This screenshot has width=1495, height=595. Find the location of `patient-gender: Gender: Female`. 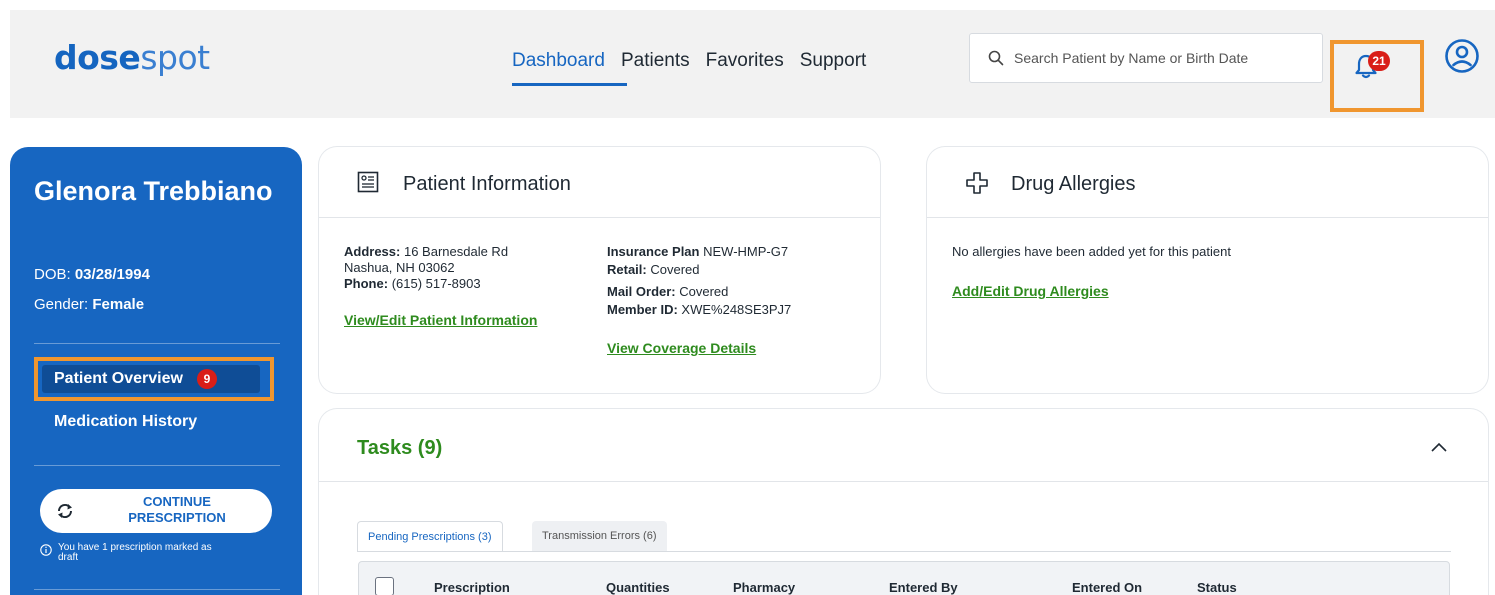

patient-gender: Gender: Female is located at coordinates (89, 304).